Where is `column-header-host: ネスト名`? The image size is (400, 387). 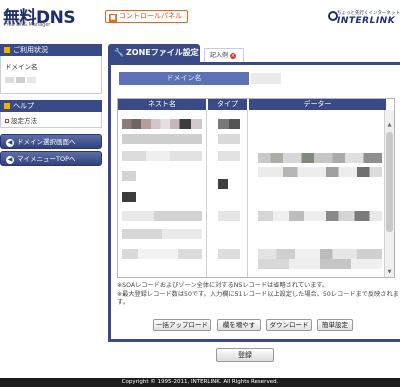
column-header-host: ネスト名 is located at coordinates (162, 104).